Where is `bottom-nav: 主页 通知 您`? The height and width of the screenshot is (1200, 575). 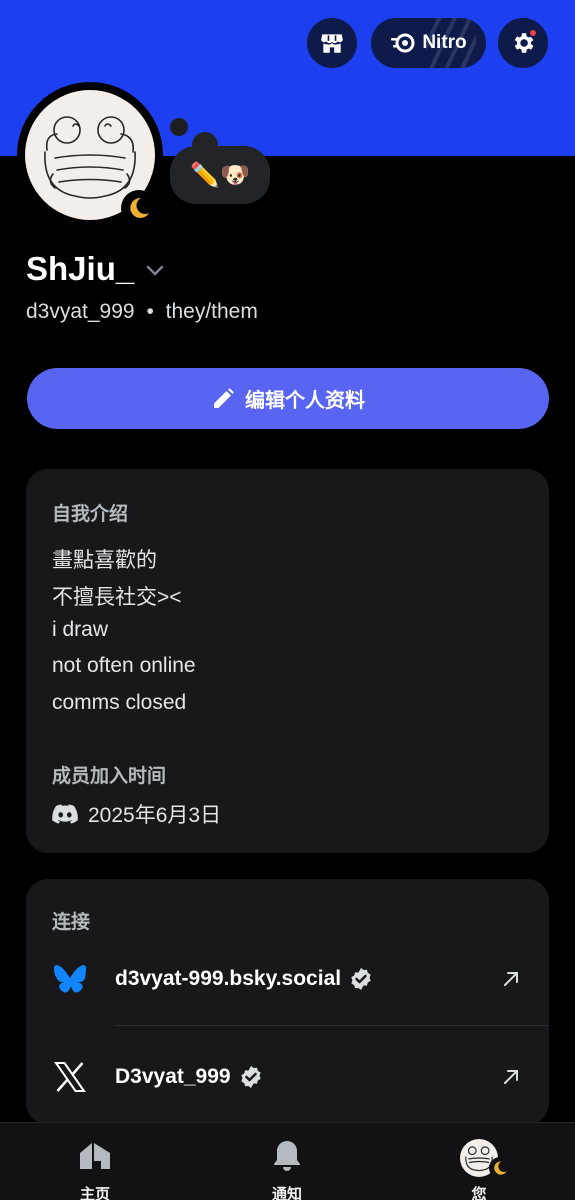 bottom-nav: 主页 通知 您 is located at coordinates (287, 1161).